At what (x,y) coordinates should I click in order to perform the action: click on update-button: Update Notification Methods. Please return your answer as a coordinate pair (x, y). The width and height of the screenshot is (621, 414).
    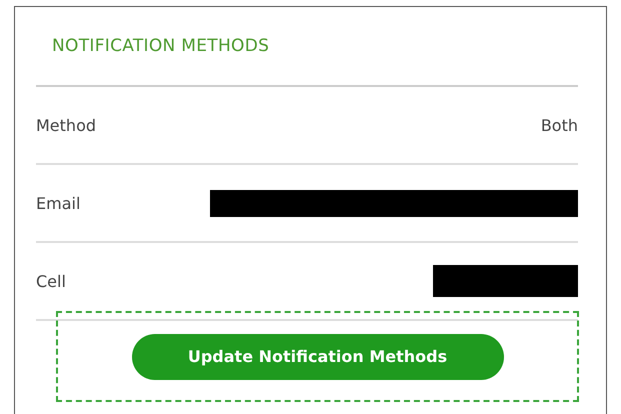
    Looking at the image, I should click on (318, 357).